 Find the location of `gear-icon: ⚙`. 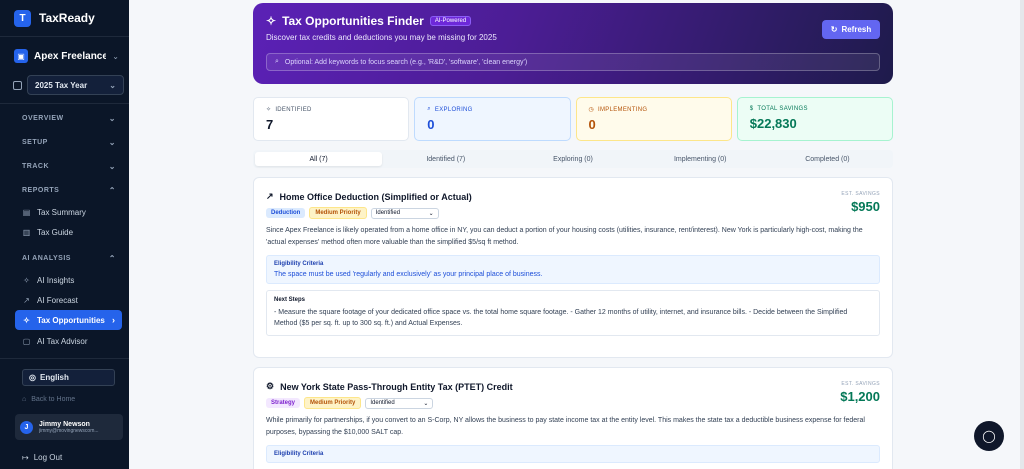

gear-icon: ⚙ is located at coordinates (270, 386).